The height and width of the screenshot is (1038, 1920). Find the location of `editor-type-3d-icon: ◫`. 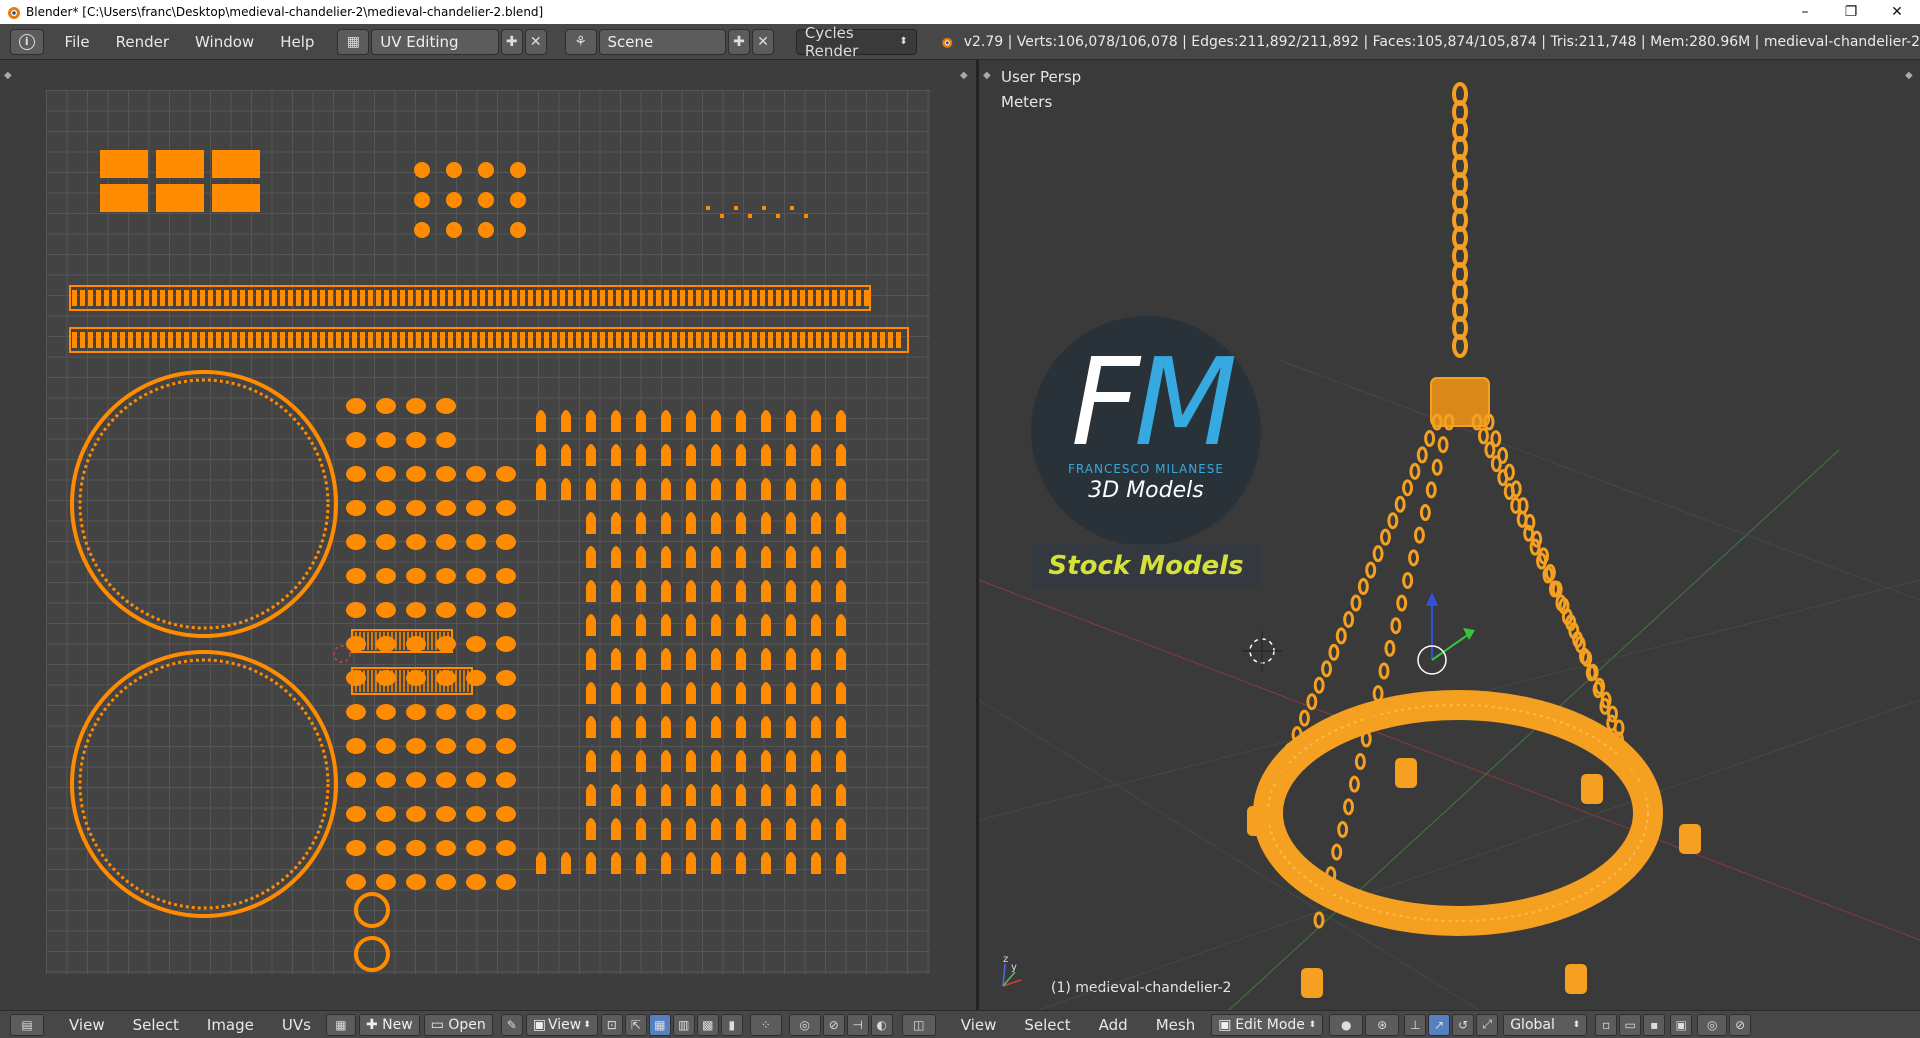

editor-type-3d-icon: ◫ is located at coordinates (918, 1024).